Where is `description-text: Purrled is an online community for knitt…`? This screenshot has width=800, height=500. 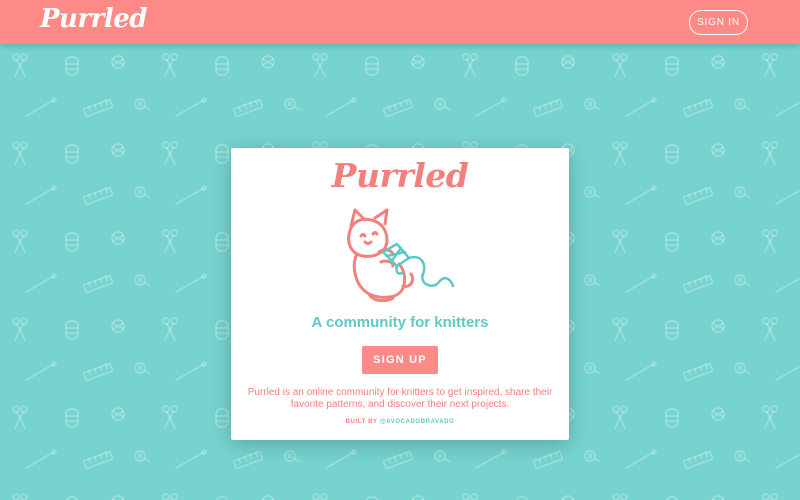
description-text: Purrled is an online community for knitt… is located at coordinates (400, 398).